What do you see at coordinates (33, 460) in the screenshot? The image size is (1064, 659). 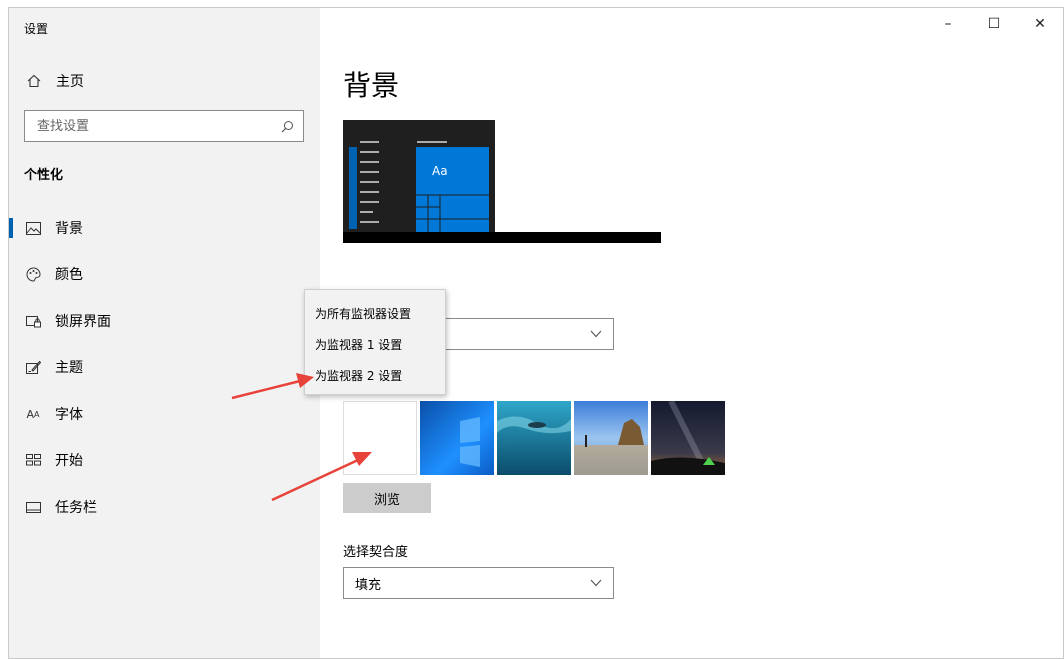 I see `start-icon` at bounding box center [33, 460].